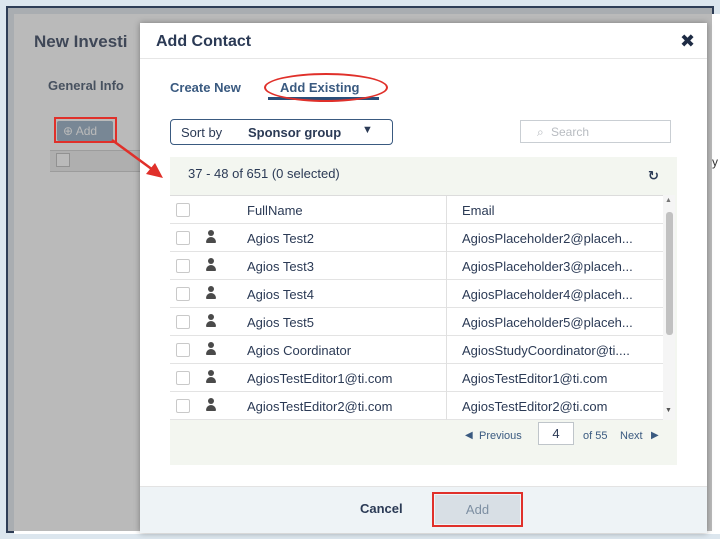 This screenshot has width=720, height=539. I want to click on modal-title: Add Contact, so click(204, 41).